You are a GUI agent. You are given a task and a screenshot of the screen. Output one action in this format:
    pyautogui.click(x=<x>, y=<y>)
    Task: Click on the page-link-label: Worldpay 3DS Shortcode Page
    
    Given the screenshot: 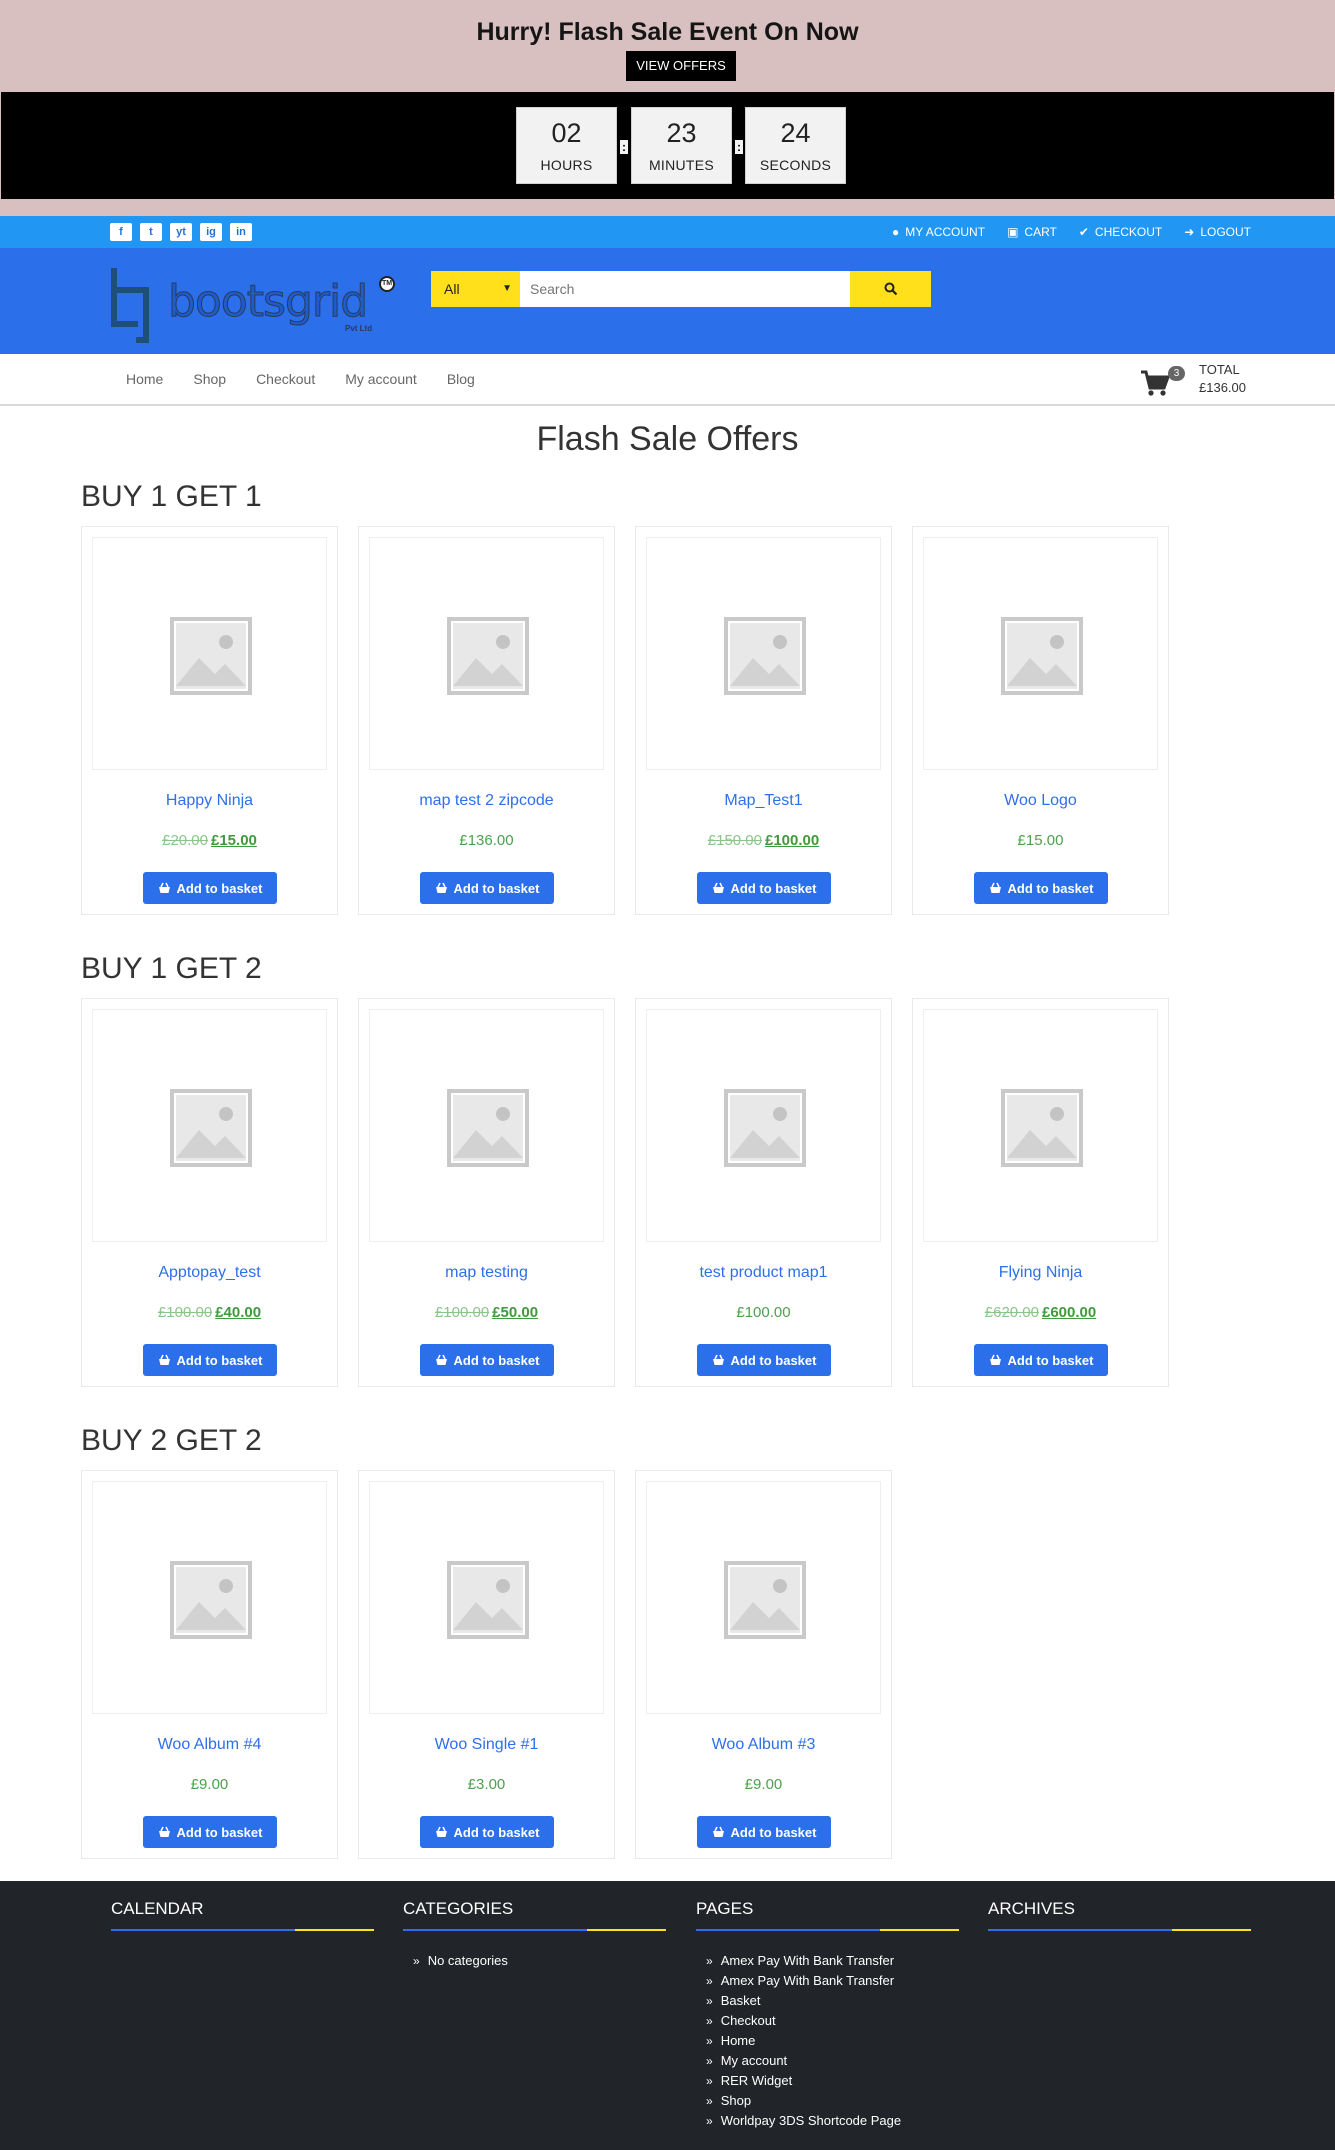 What is the action you would take?
    pyautogui.click(x=811, y=2120)
    